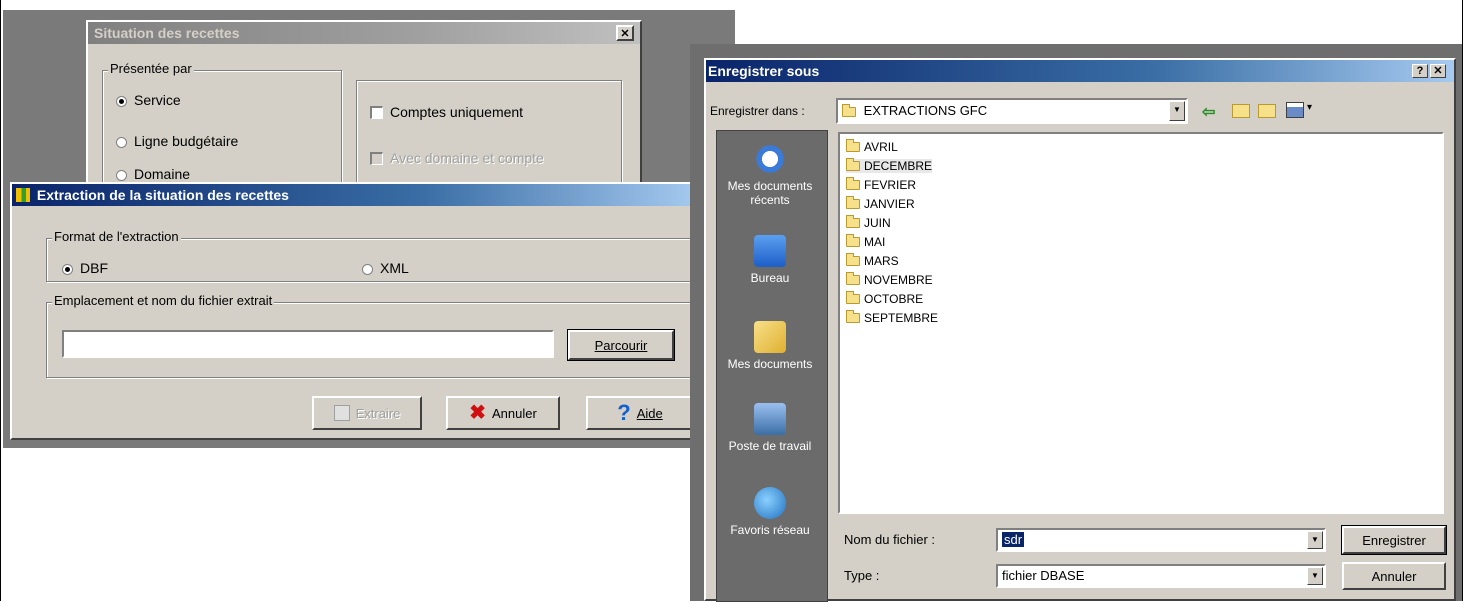 The height and width of the screenshot is (602, 1464). What do you see at coordinates (770, 278) in the screenshot?
I see `place-bureau-label: Bureau` at bounding box center [770, 278].